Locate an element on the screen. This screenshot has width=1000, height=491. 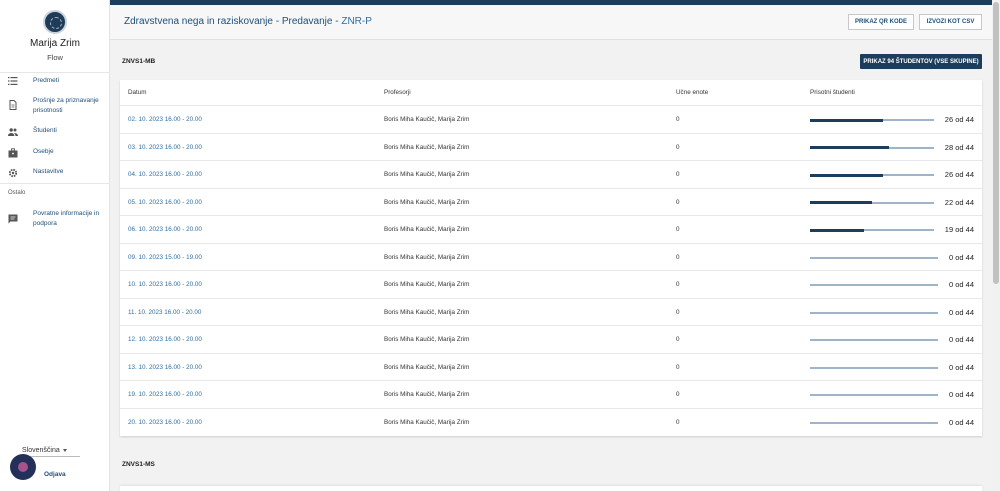
export-csv-button: IZVOZI KOT CSV is located at coordinates (950, 22).